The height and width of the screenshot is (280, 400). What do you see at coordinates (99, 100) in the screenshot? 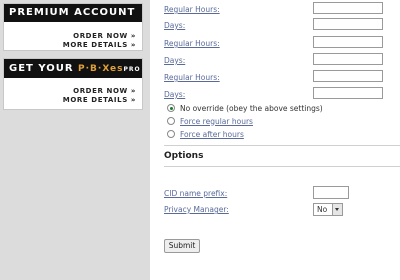
I see `pbxes-more-details-link: MORE DETAILS »` at bounding box center [99, 100].